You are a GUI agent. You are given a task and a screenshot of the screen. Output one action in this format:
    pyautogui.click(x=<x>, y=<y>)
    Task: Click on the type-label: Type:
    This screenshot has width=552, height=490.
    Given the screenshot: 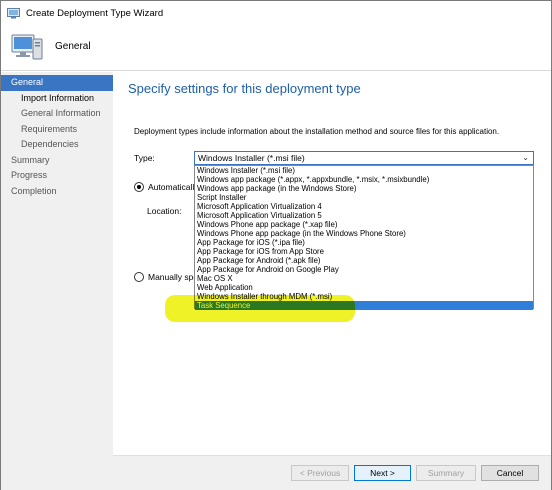 What is the action you would take?
    pyautogui.click(x=144, y=158)
    